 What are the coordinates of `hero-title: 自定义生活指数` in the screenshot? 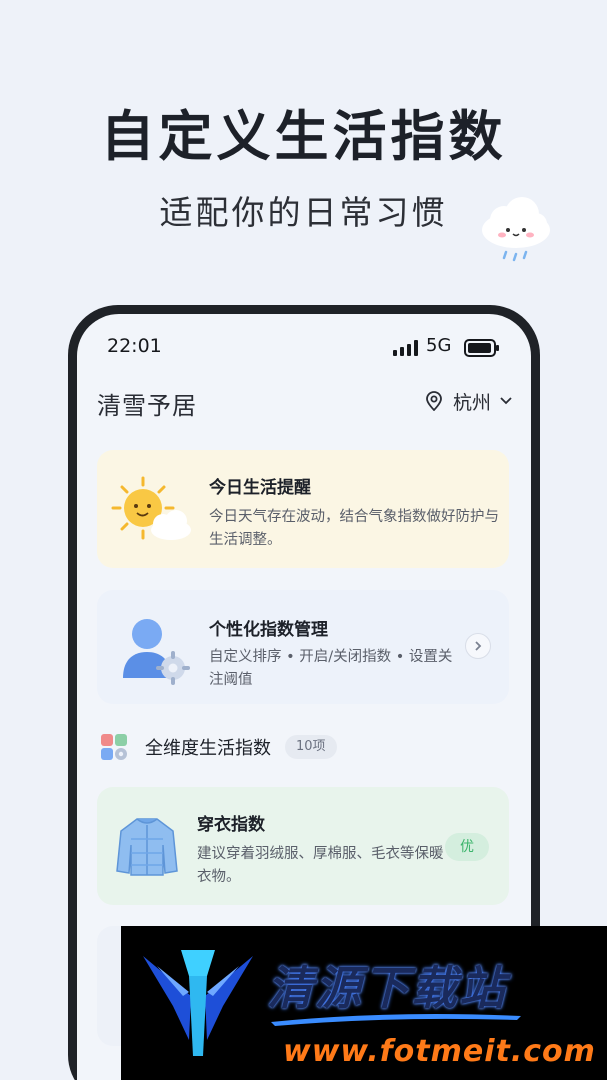 It's located at (303, 136).